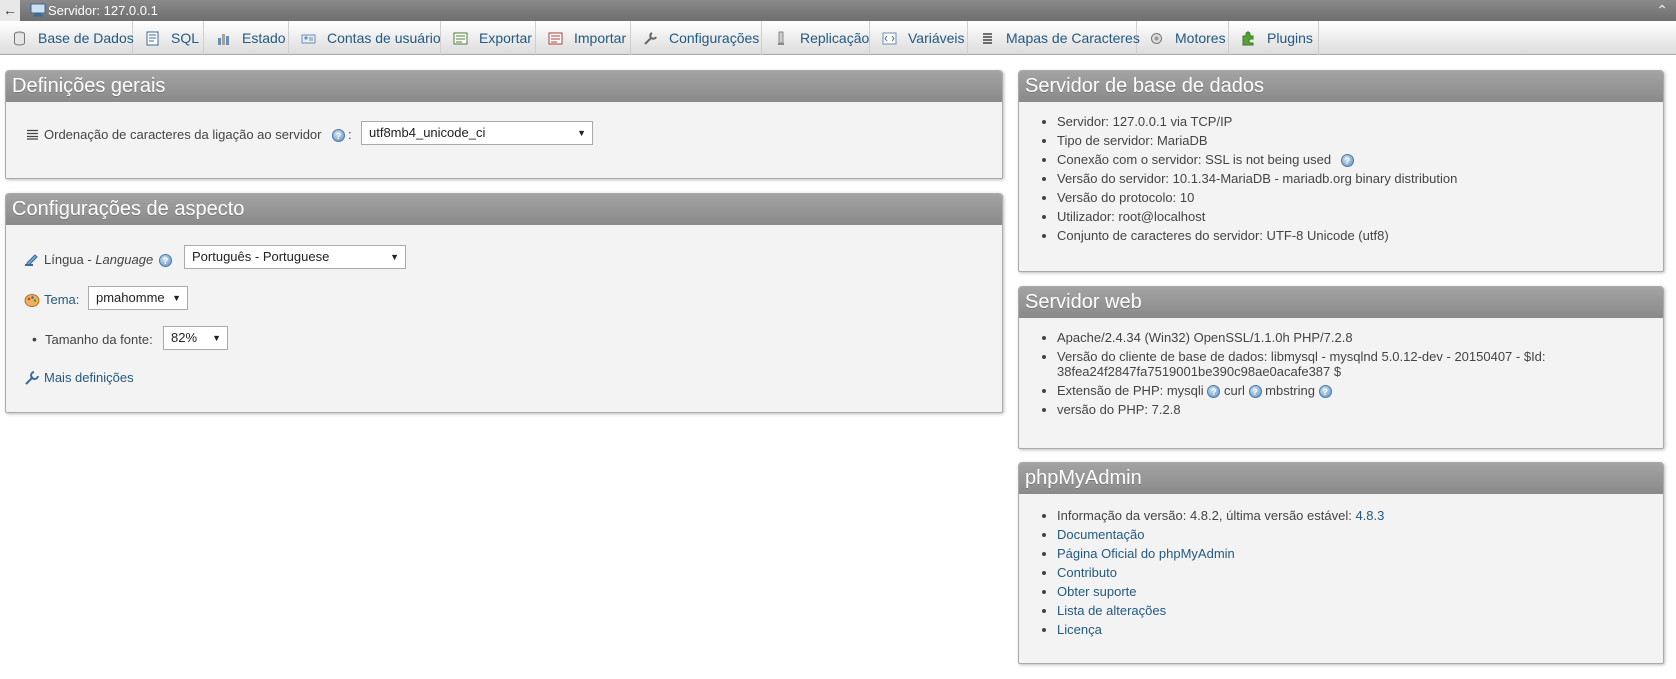 This screenshot has height=679, width=1676. Describe the element at coordinates (504, 86) in the screenshot. I see `panel-title: Definições gerais` at that location.